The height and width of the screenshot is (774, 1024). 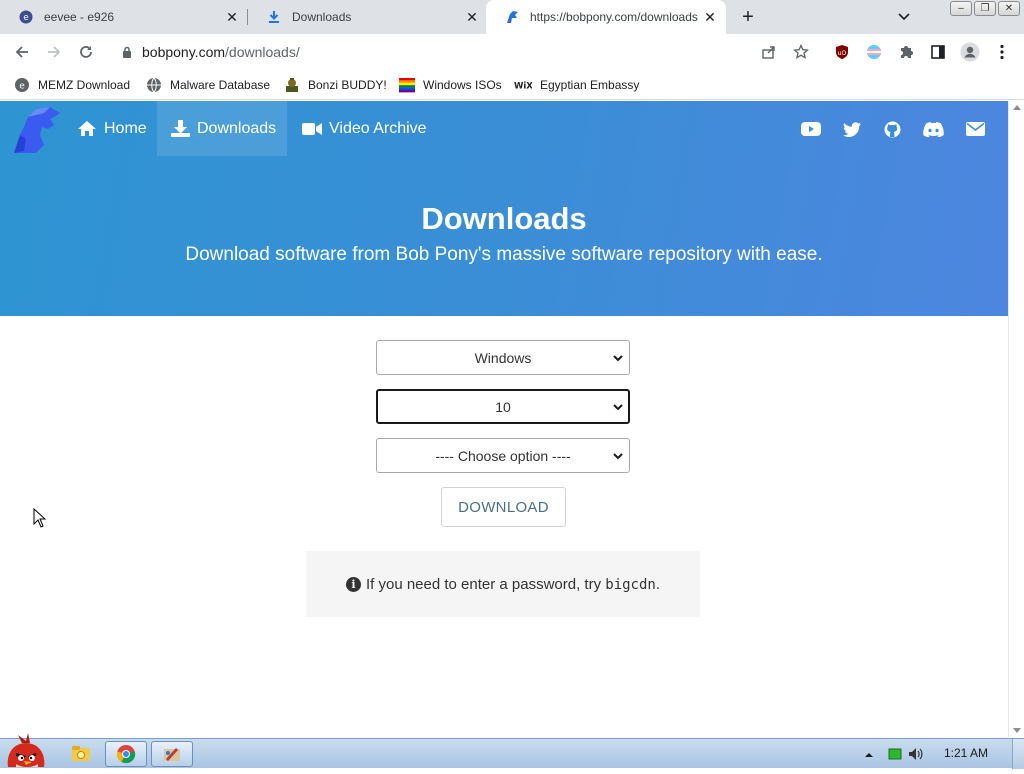 I want to click on window-controls: – ❐ ✕, so click(x=985, y=8).